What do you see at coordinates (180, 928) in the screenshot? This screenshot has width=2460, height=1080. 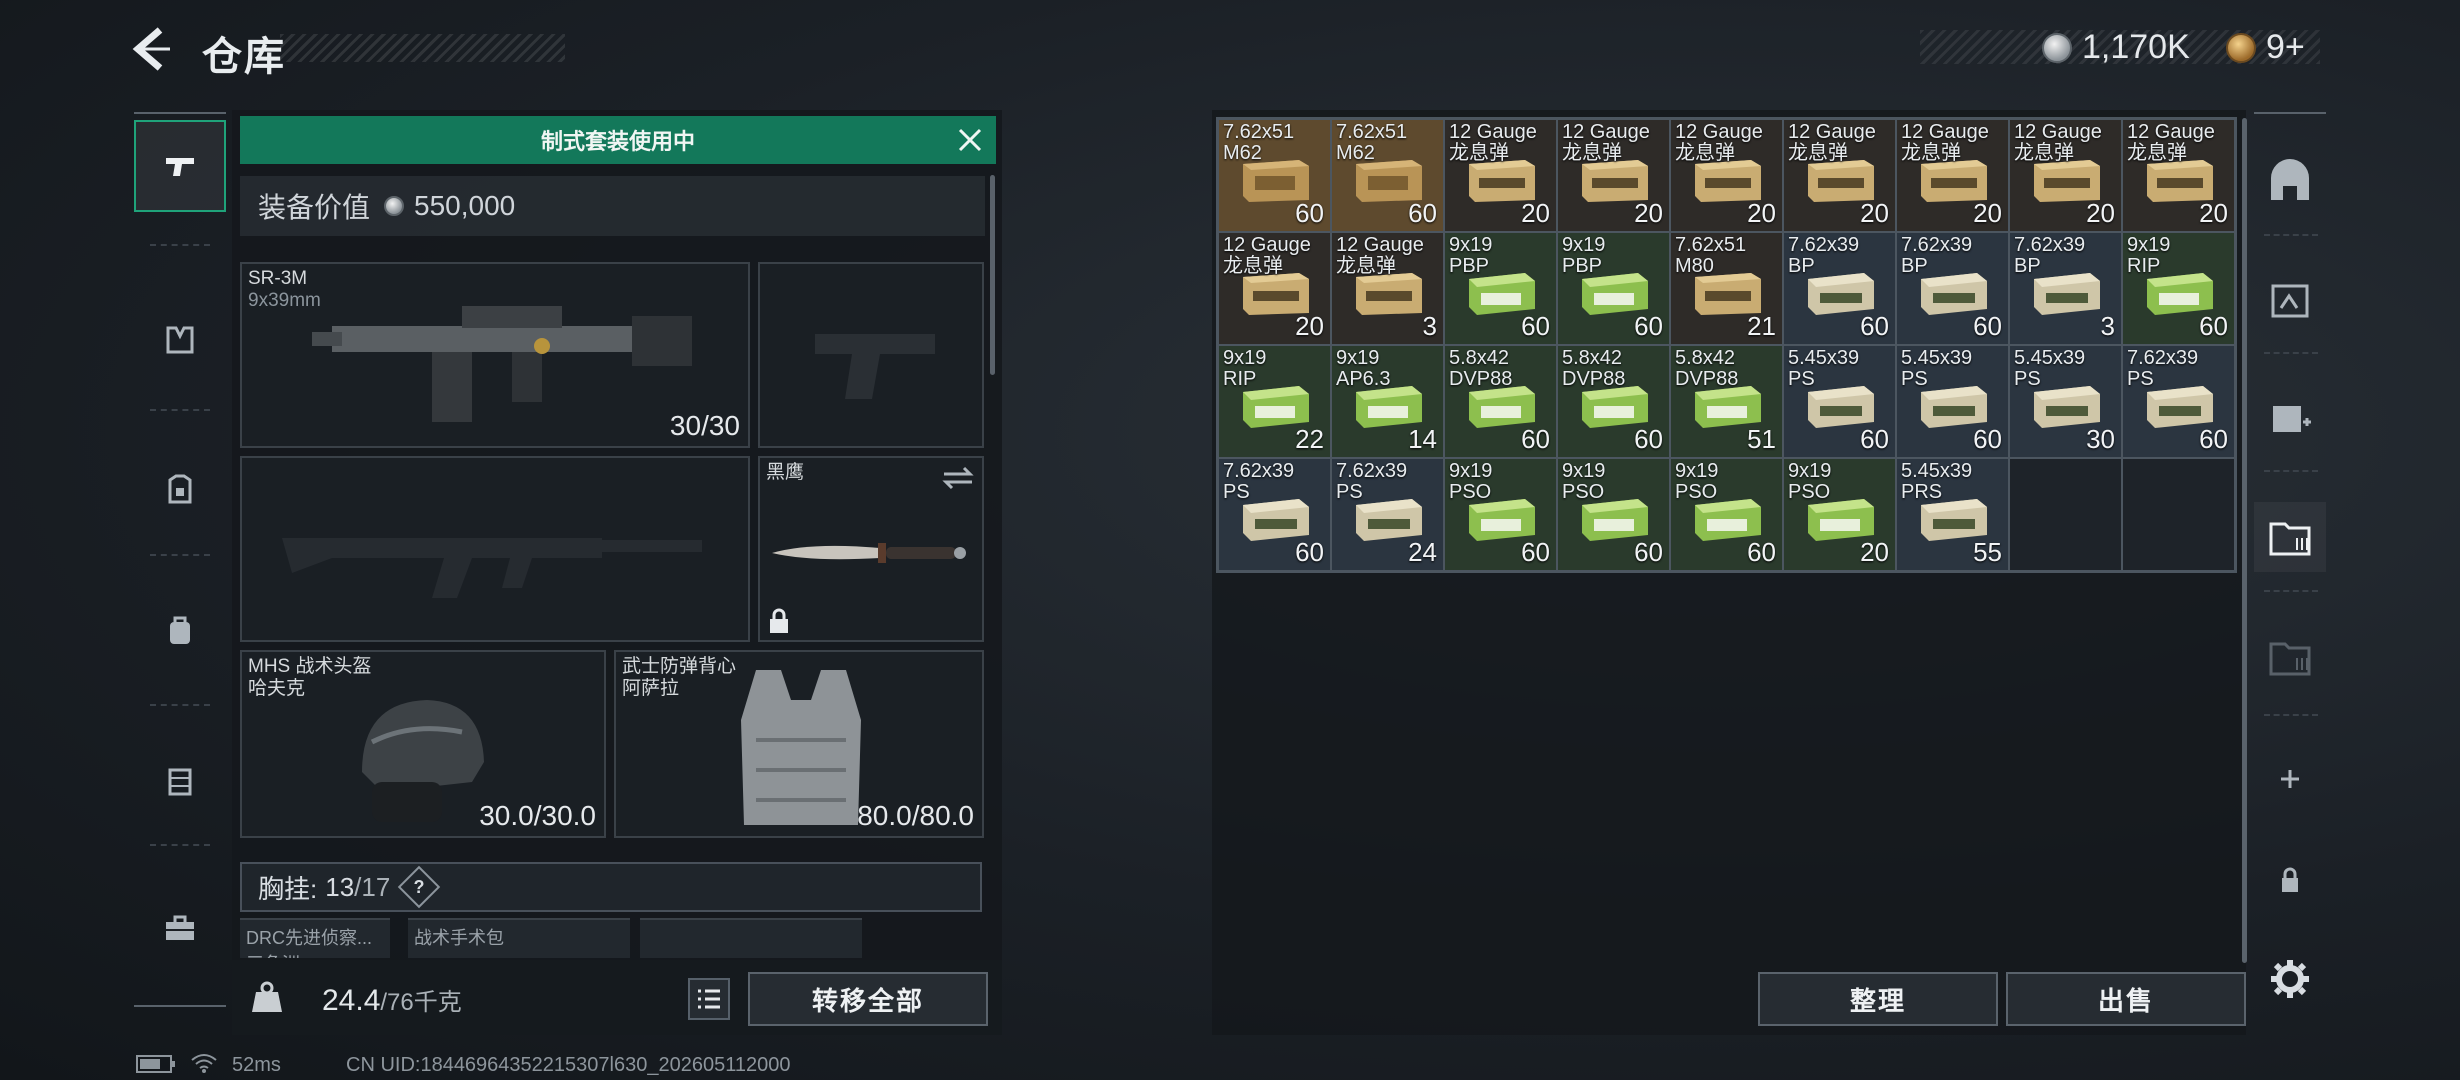 I see `category-toolbox` at bounding box center [180, 928].